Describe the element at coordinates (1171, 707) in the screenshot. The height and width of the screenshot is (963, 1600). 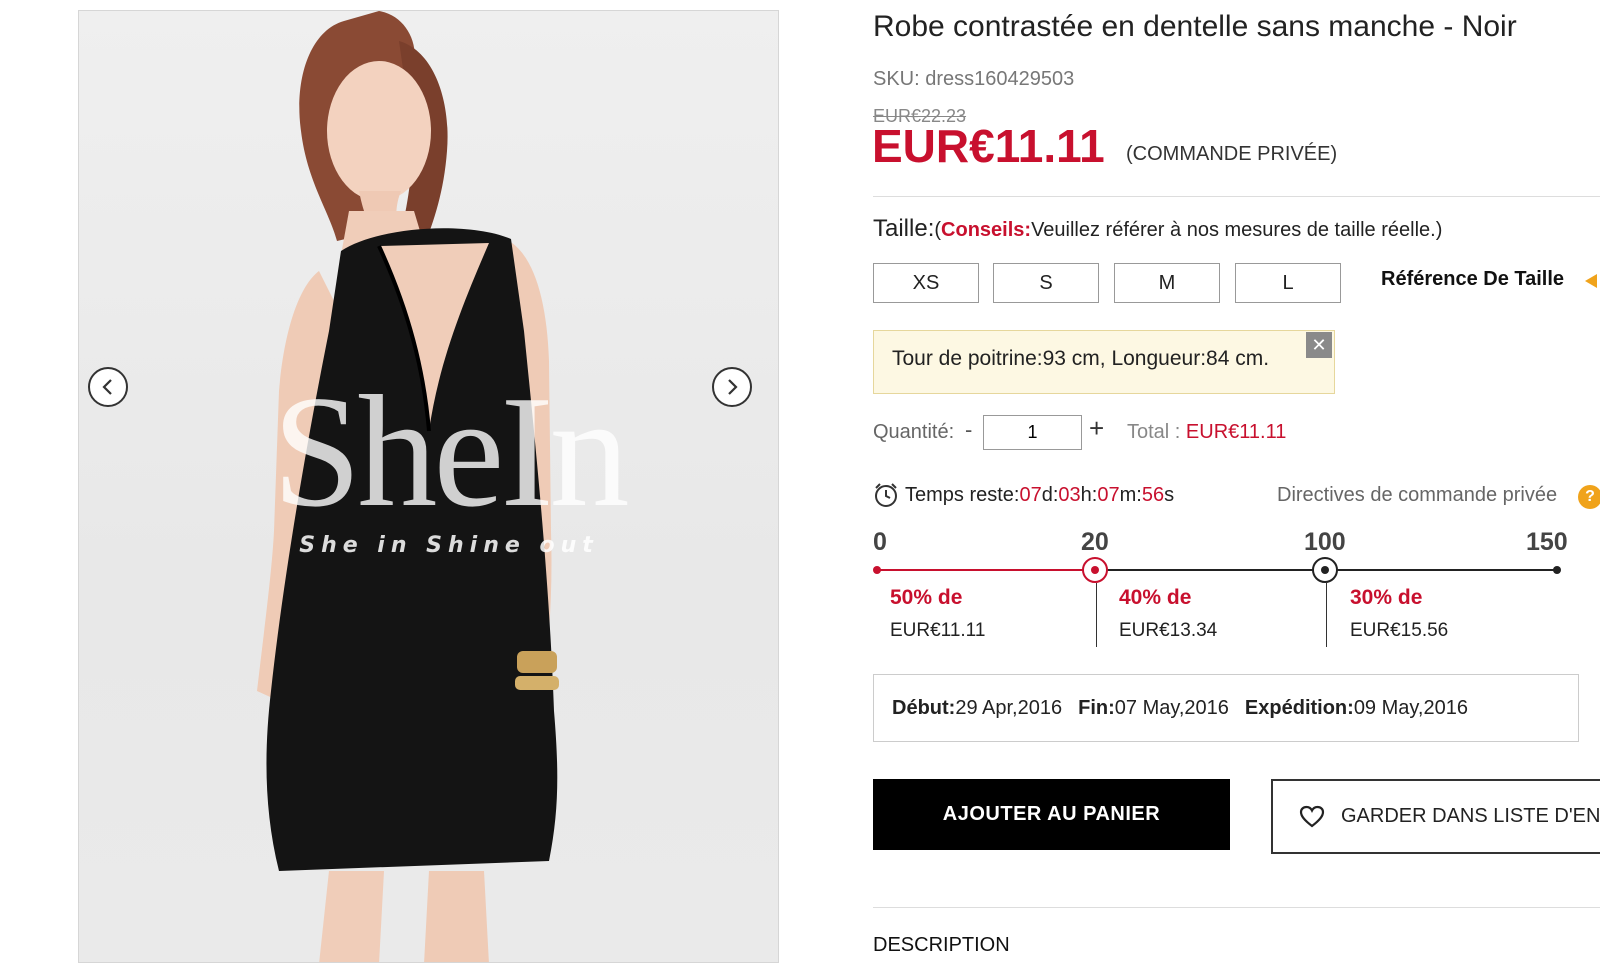
I see `end-date: 07 May,2016` at that location.